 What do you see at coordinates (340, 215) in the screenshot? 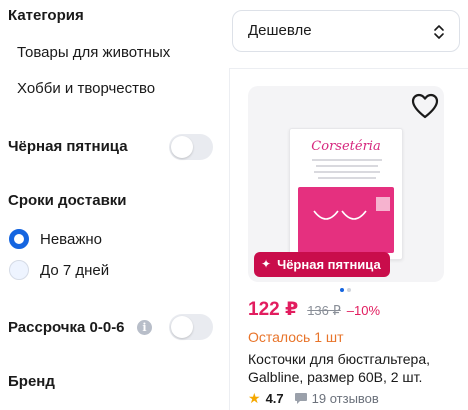
I see `bra-wire-graphic` at bounding box center [340, 215].